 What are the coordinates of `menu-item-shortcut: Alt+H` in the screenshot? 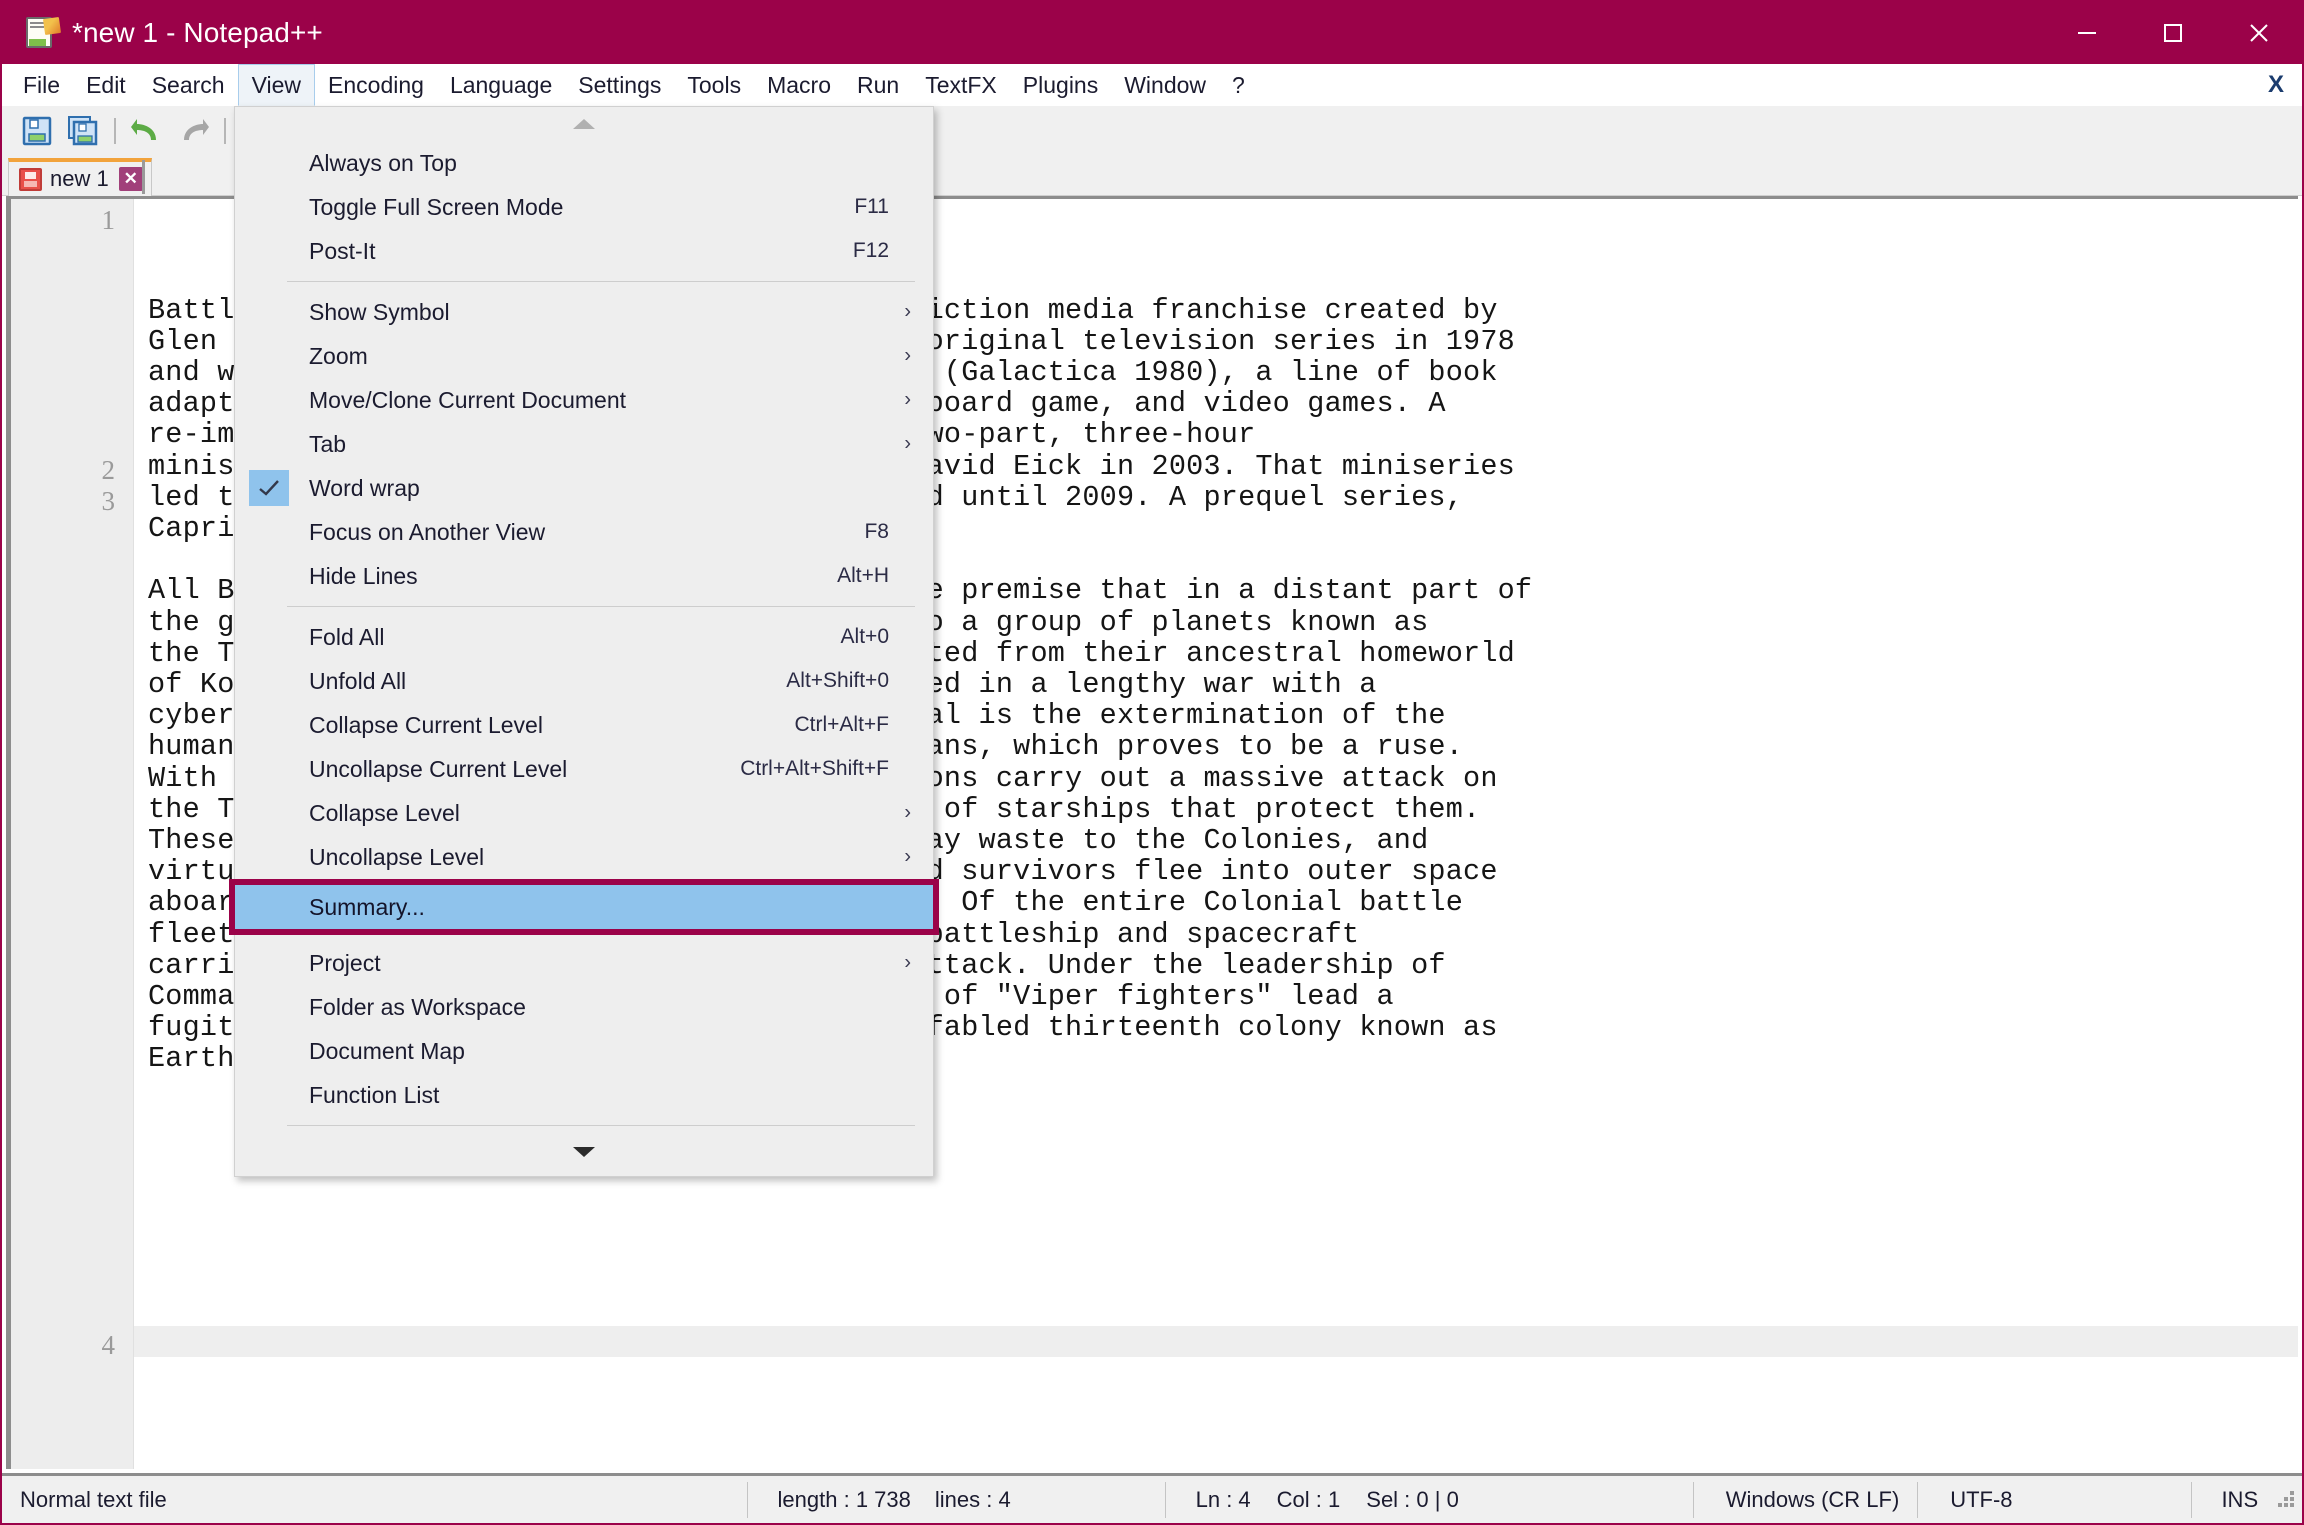 It's located at (863, 575).